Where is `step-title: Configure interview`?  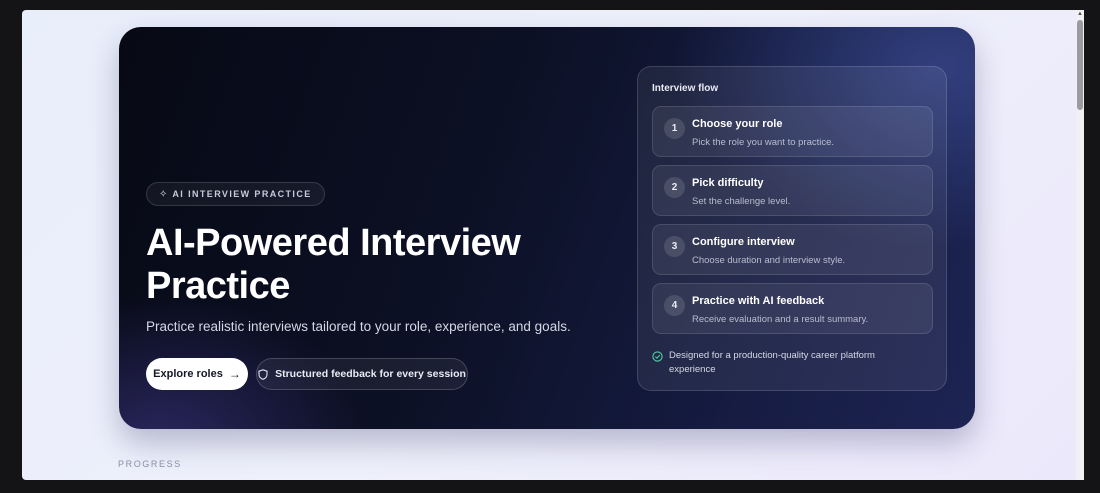
step-title: Configure interview is located at coordinates (743, 242).